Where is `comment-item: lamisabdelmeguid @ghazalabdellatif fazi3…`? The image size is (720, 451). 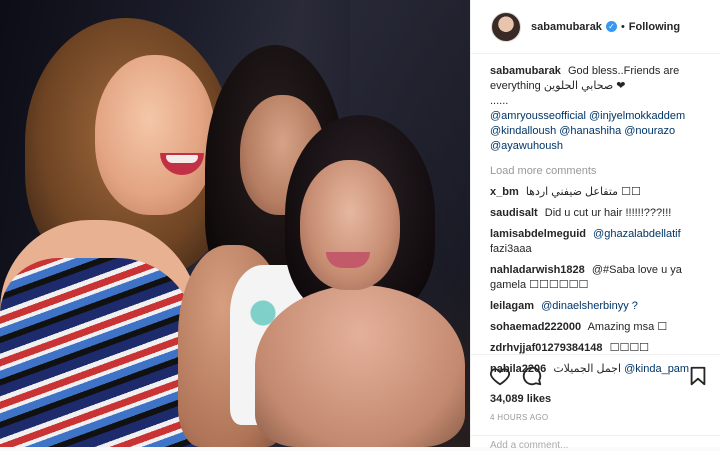 comment-item: lamisabdelmeguid @ghazalabdellatif fazi3… is located at coordinates (601, 242).